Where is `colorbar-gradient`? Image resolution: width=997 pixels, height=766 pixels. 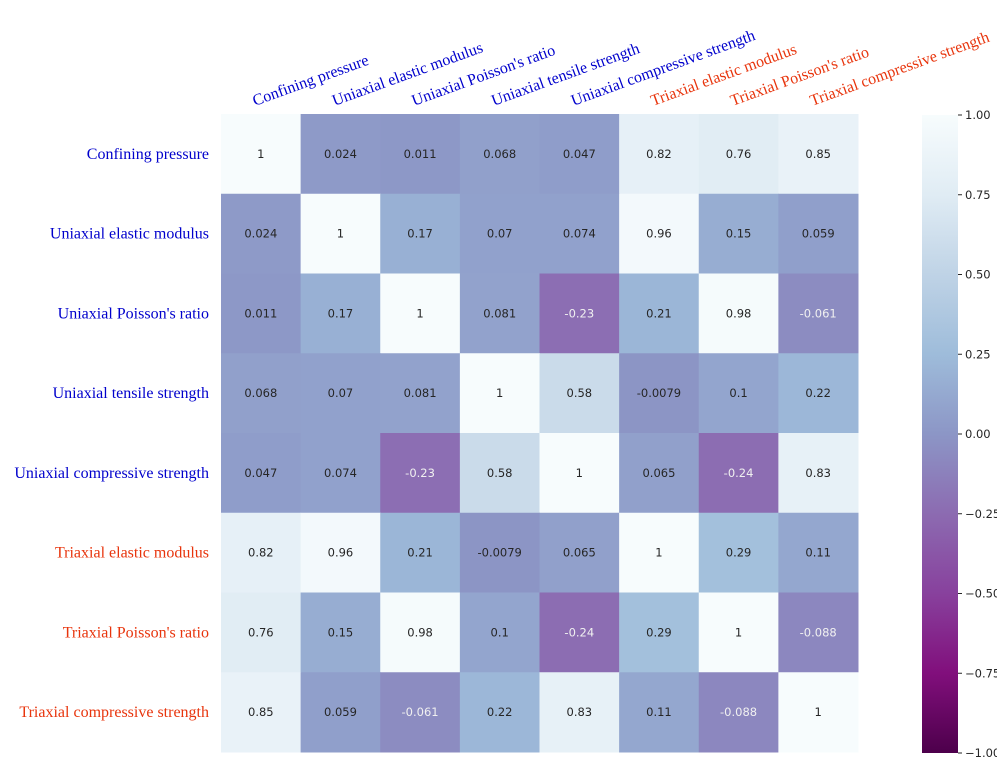
colorbar-gradient is located at coordinates (940, 434).